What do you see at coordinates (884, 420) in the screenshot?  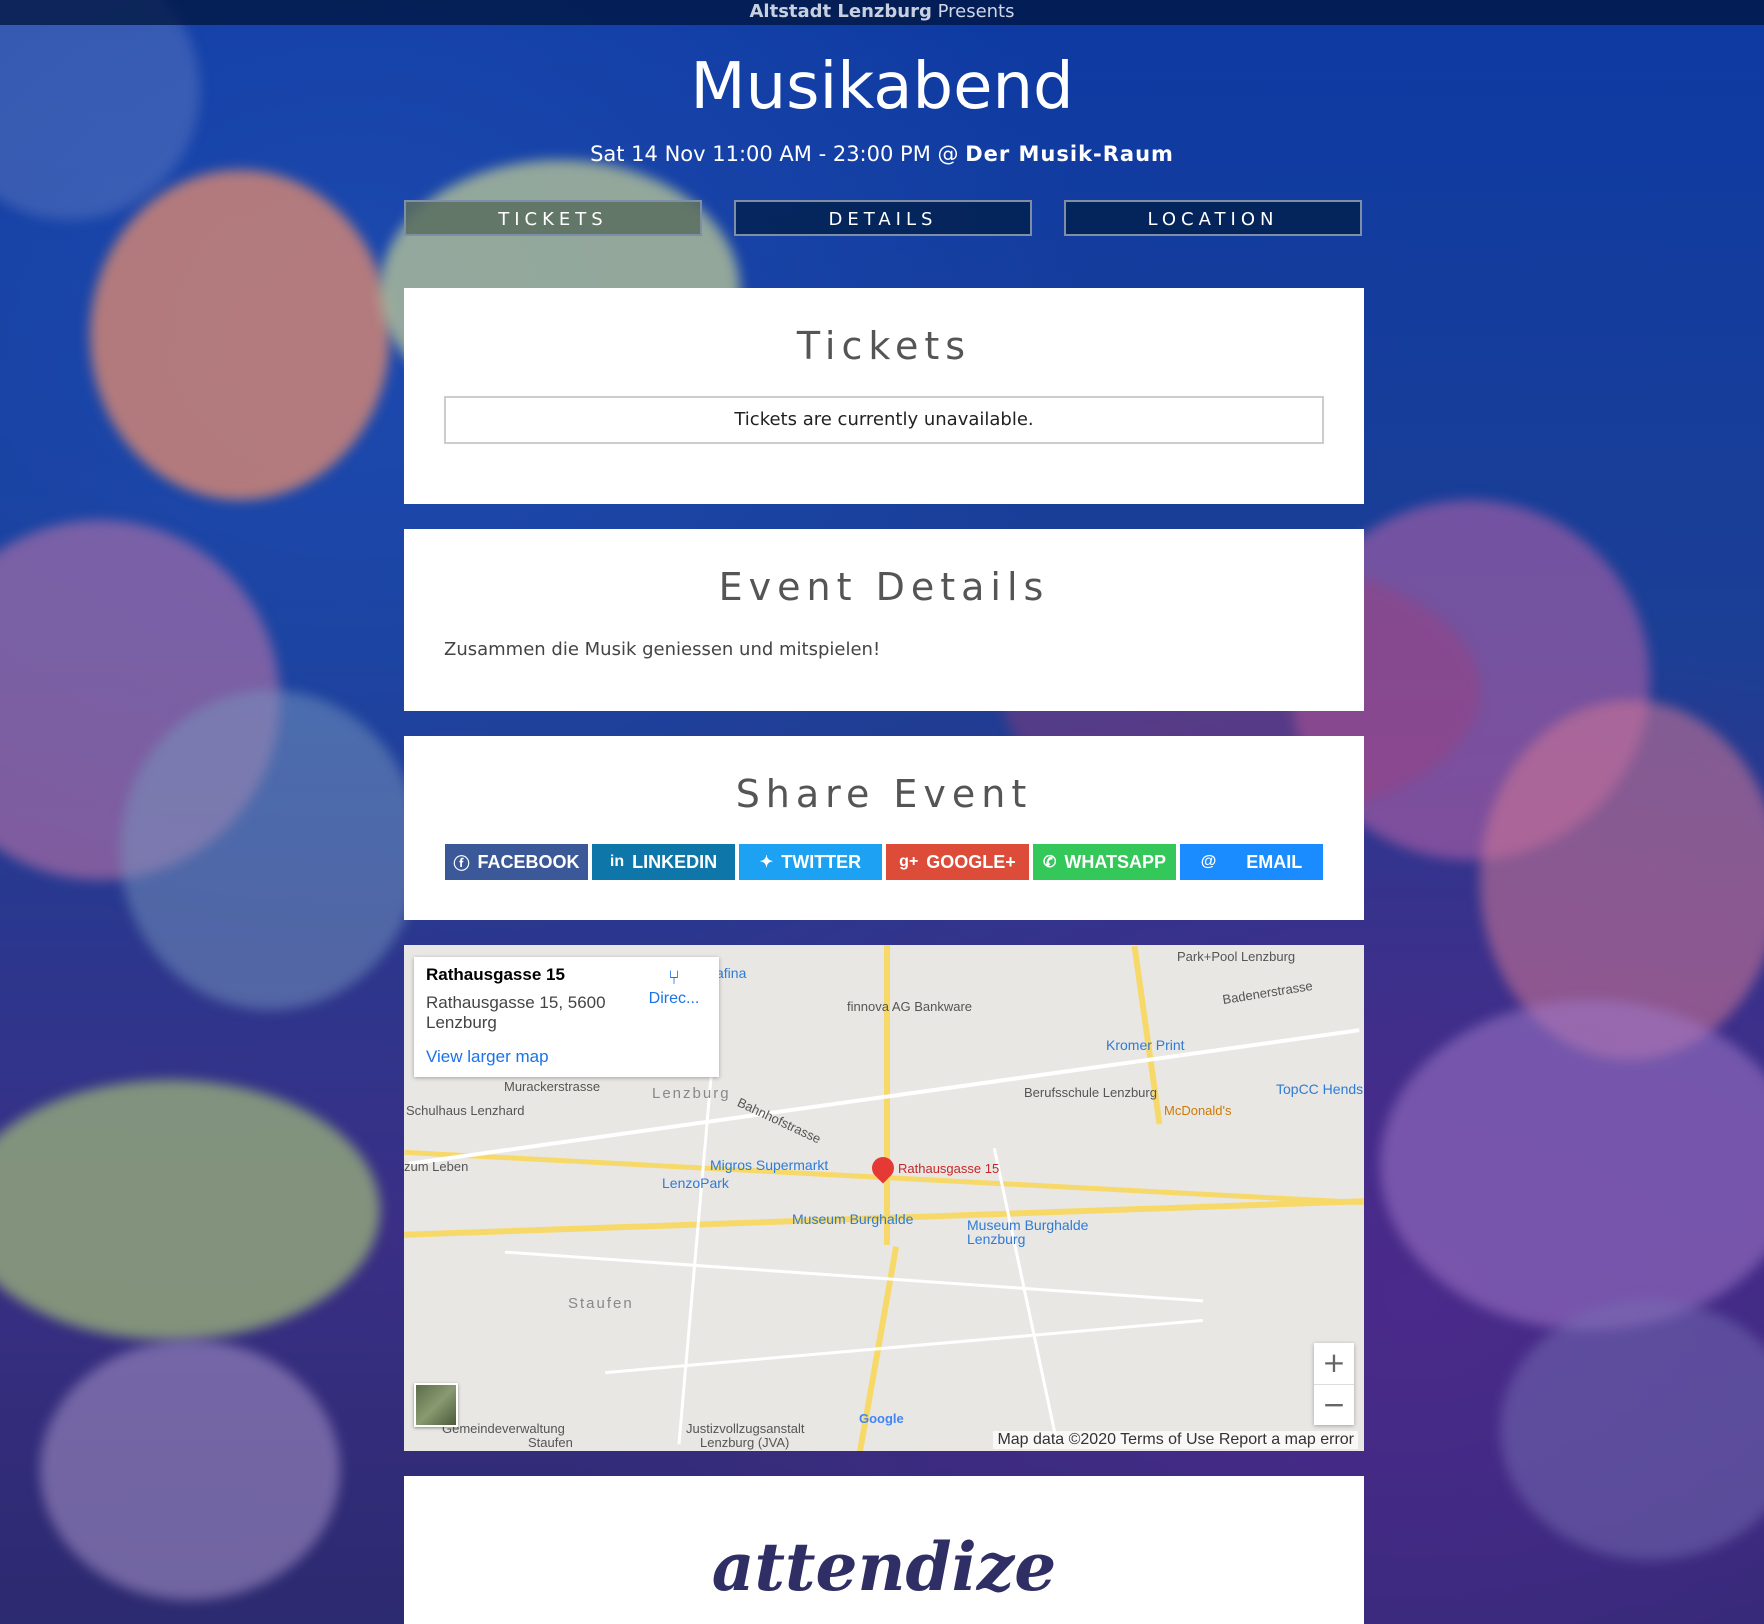 I see `tickets-unavailable-message: Tickets are currently unavailable.` at bounding box center [884, 420].